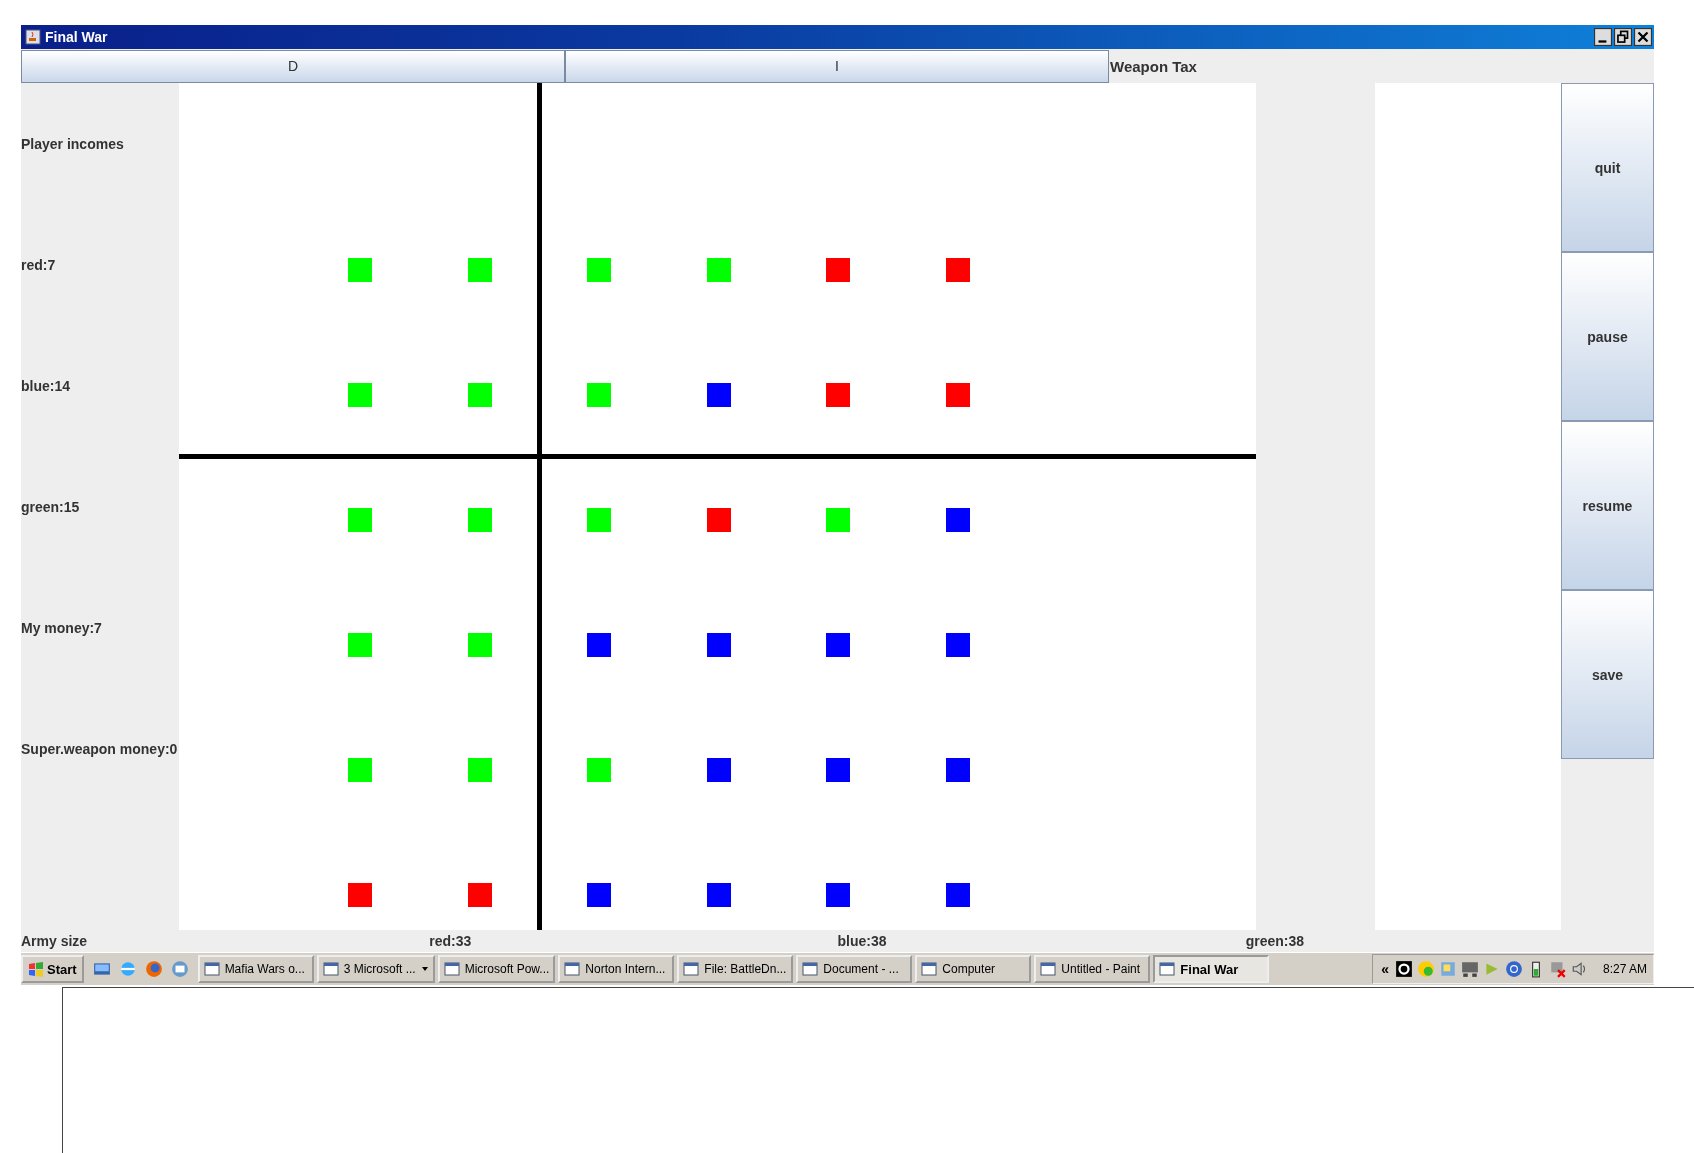 The height and width of the screenshot is (1153, 1694). I want to click on browser-icon, so click(127, 969).